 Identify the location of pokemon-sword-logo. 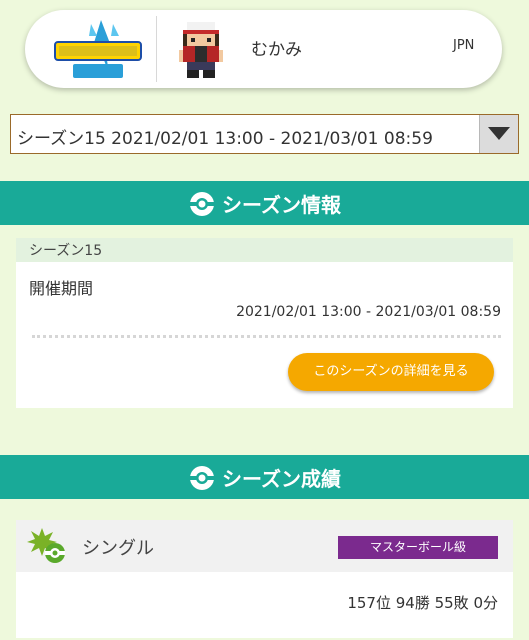
(98, 49).